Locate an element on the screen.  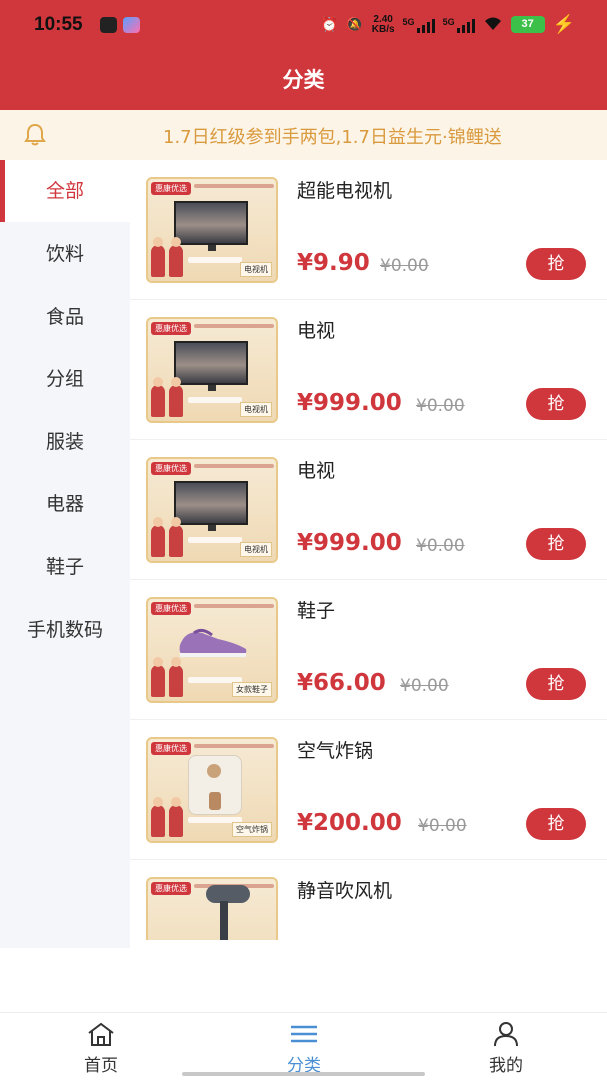
home-indicator is located at coordinates (303, 1074).